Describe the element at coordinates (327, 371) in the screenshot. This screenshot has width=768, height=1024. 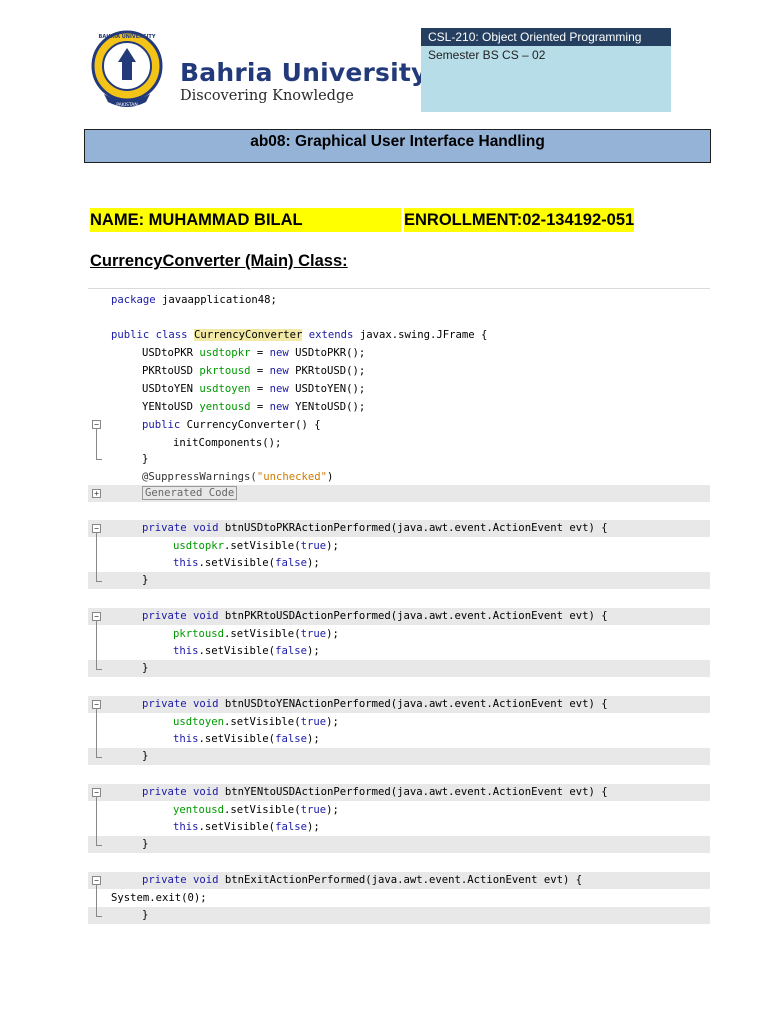
I see `code-text: PKRtoUSD();` at that location.